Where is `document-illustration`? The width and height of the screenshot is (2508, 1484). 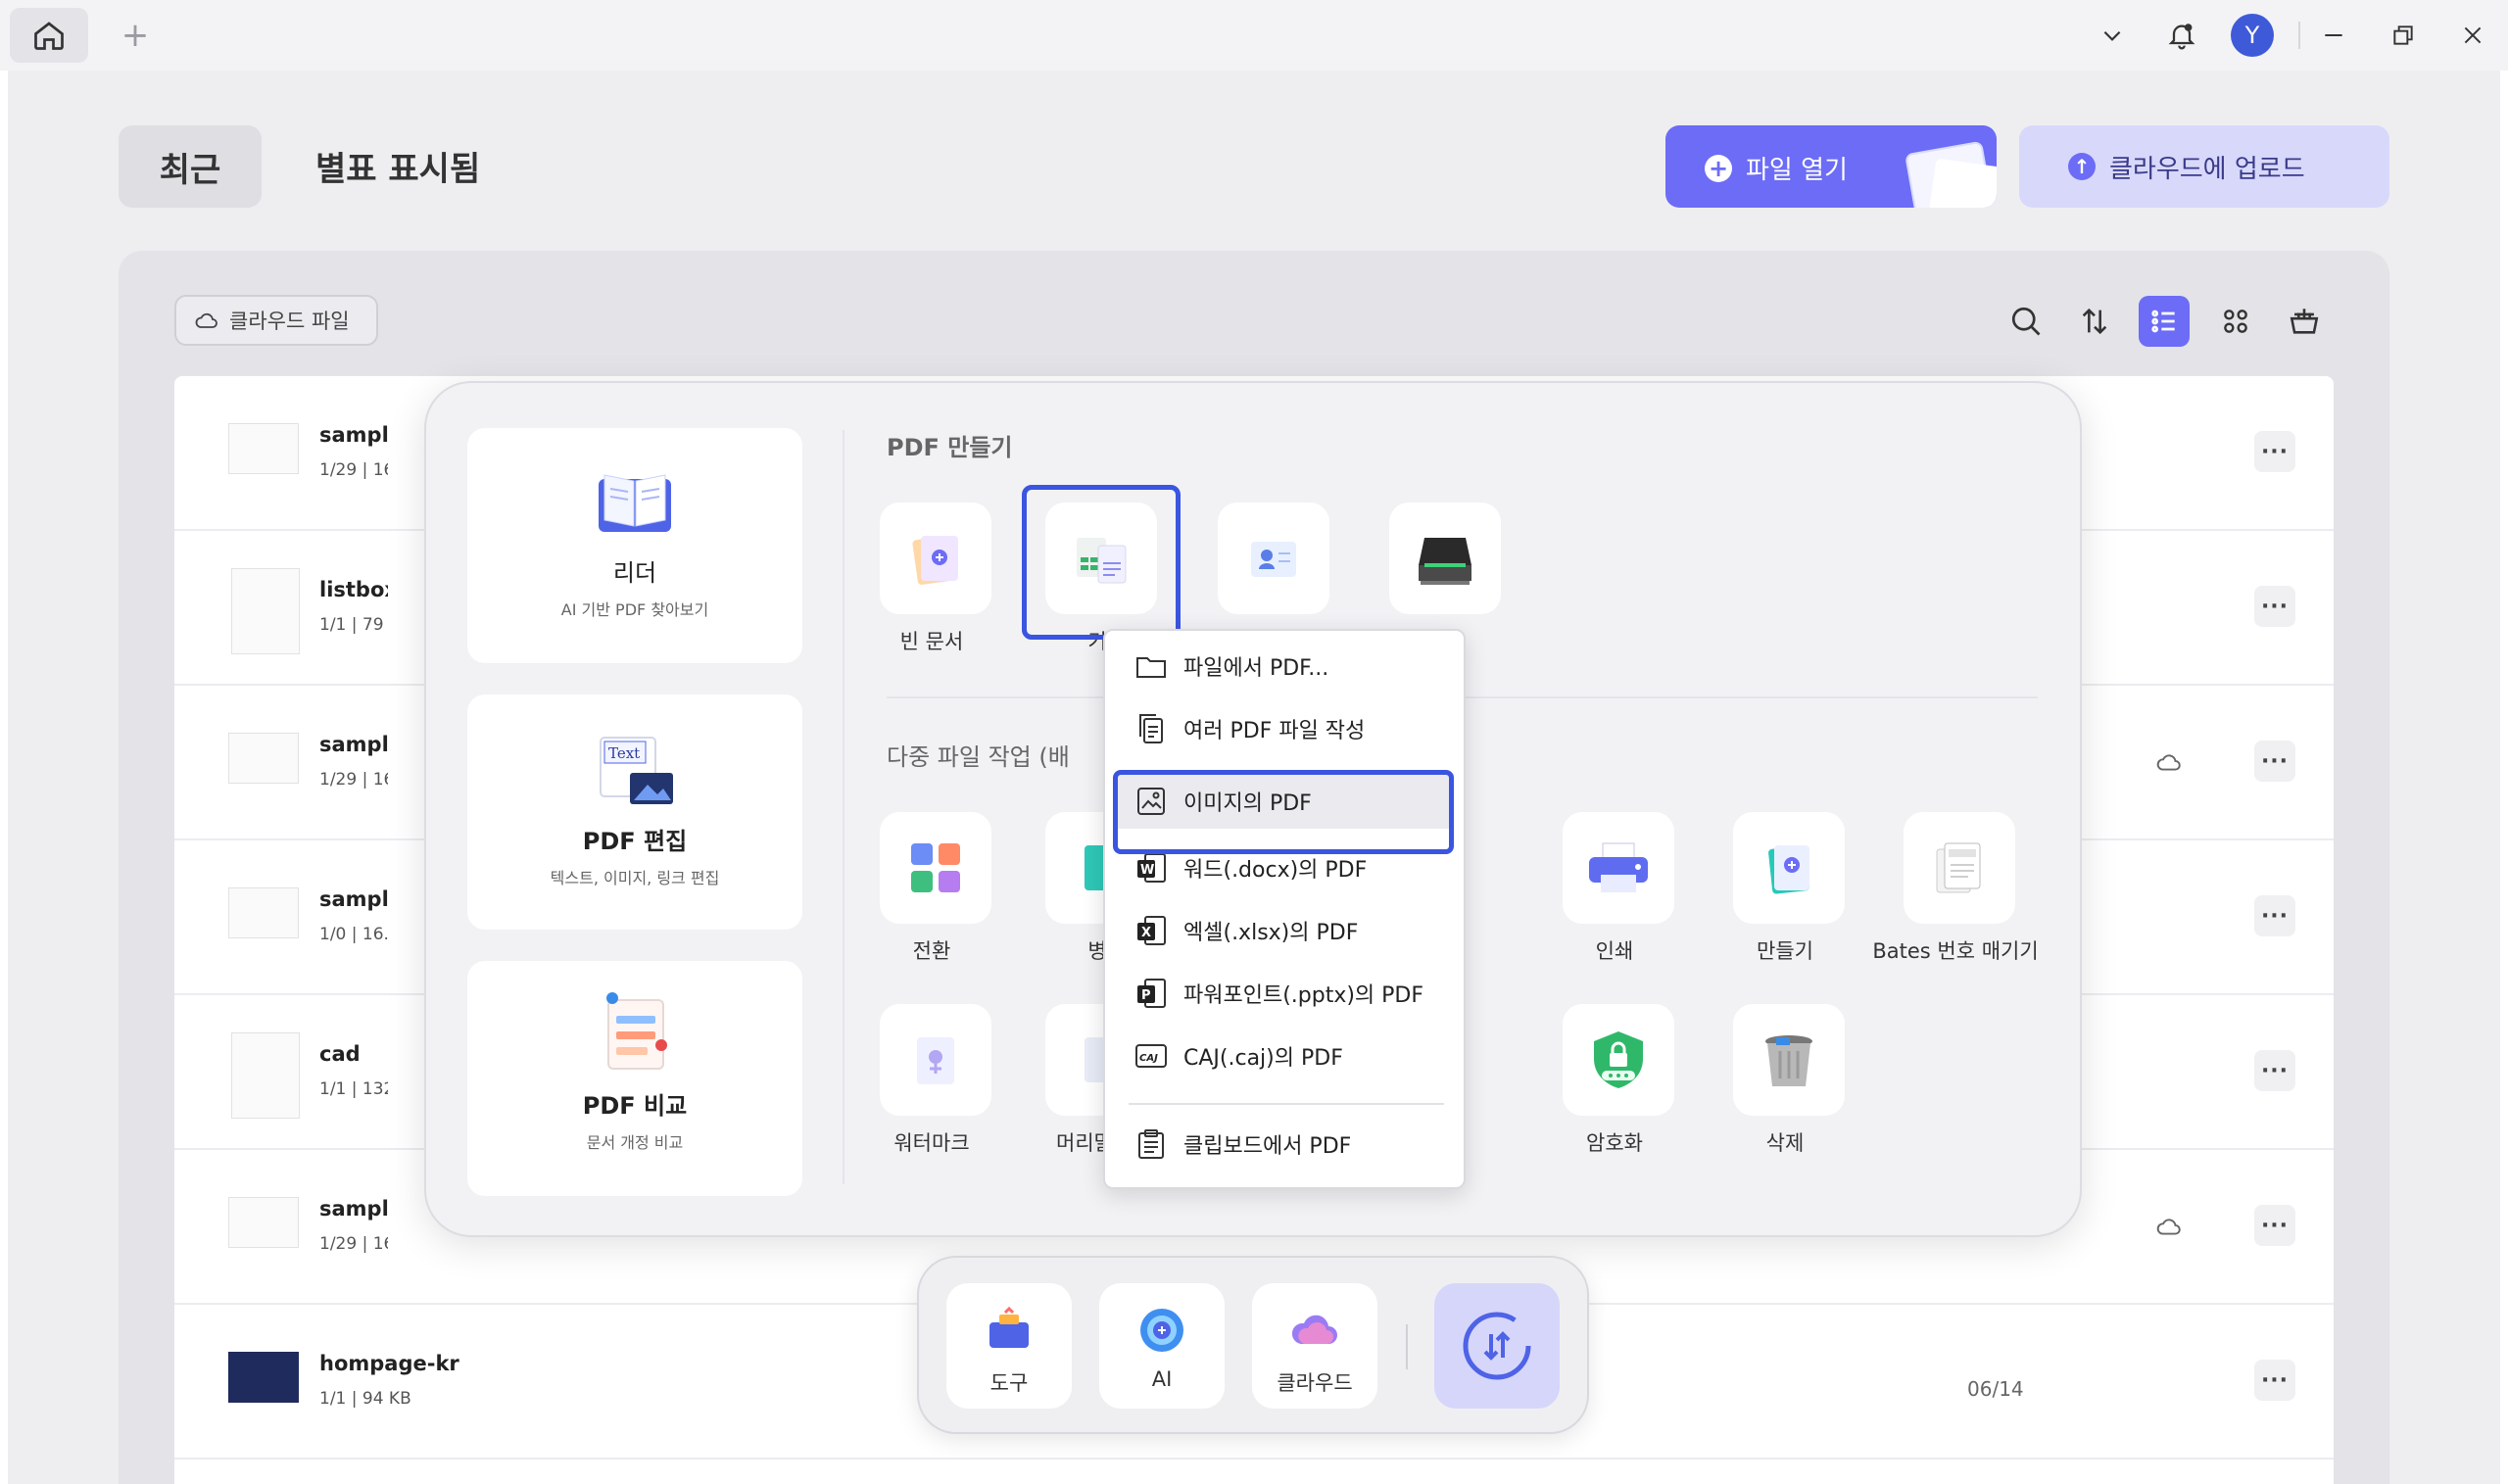 document-illustration is located at coordinates (1962, 183).